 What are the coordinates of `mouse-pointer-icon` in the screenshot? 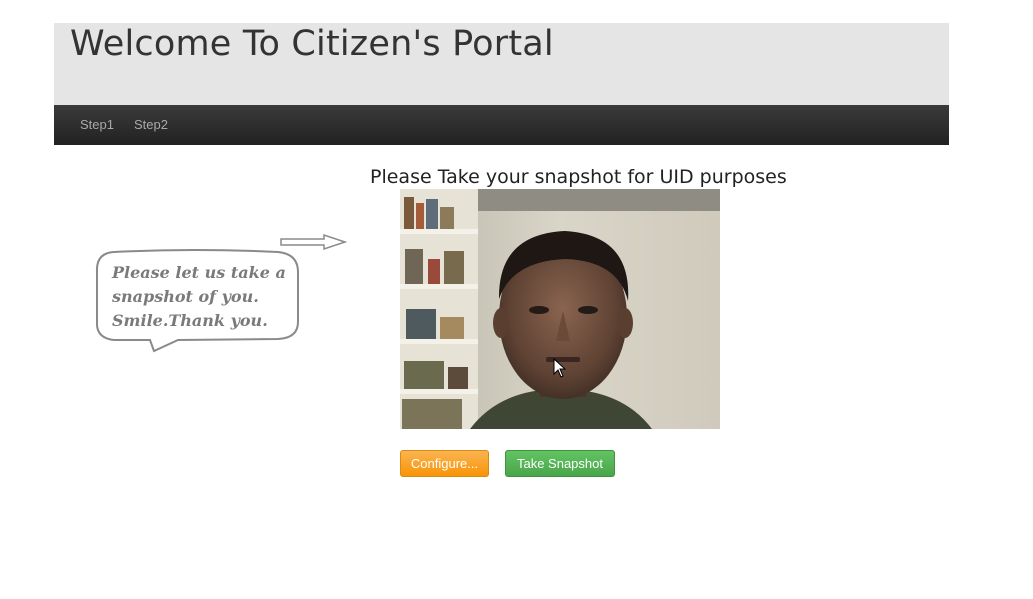 It's located at (560, 368).